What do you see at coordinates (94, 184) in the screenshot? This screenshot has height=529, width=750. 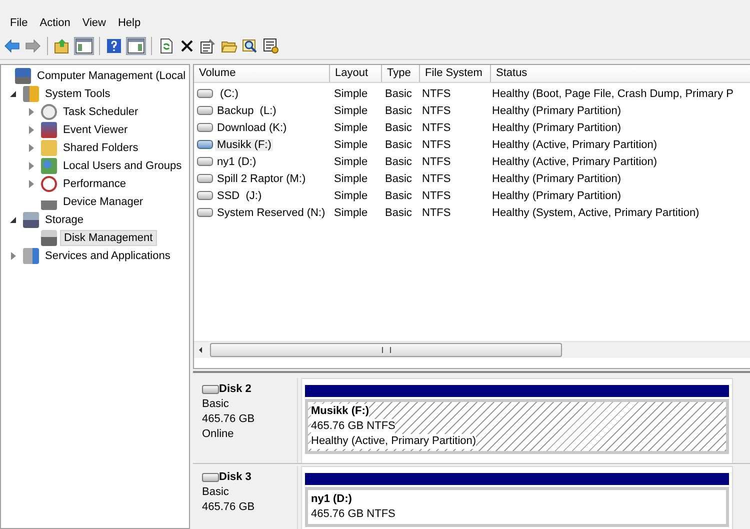 I see `tree-item: Performance` at bounding box center [94, 184].